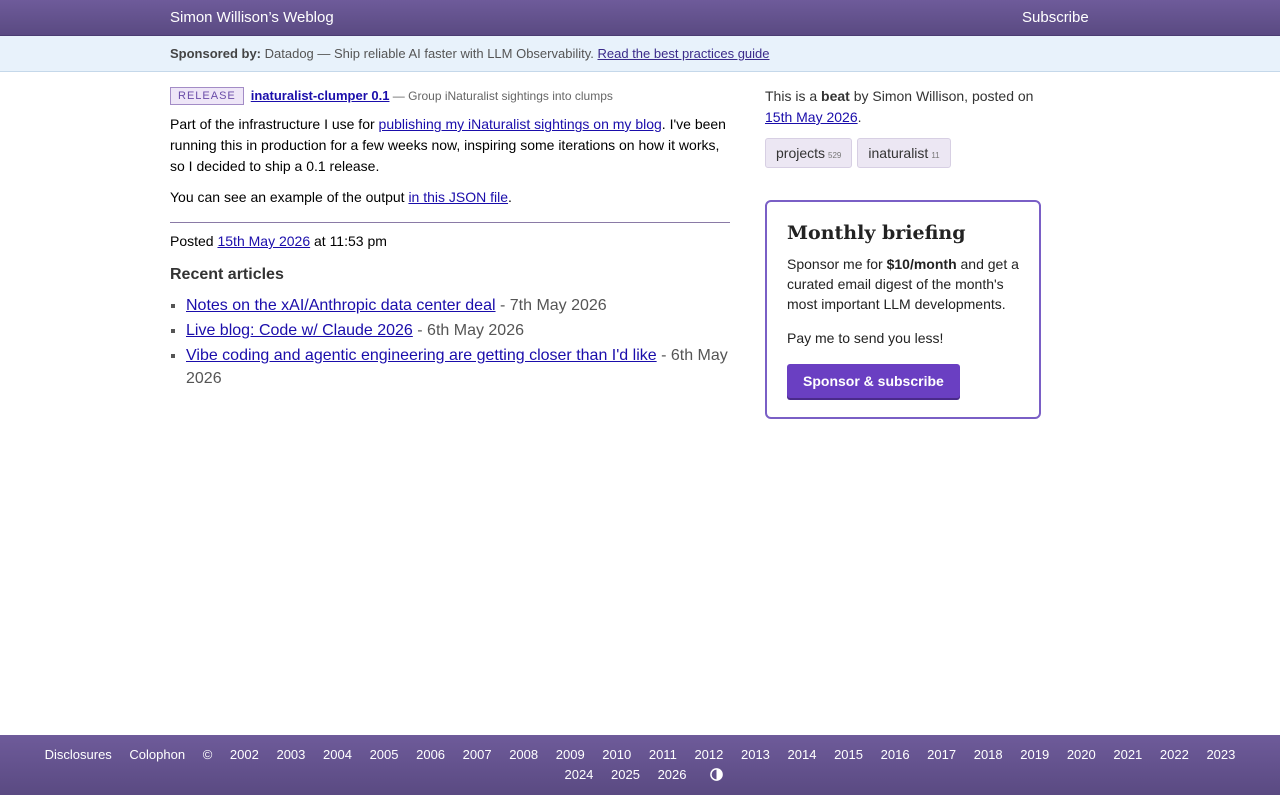 Image resolution: width=1280 pixels, height=800 pixels. Describe the element at coordinates (876, 233) in the screenshot. I see `briefing-title: Monthly briefing` at that location.